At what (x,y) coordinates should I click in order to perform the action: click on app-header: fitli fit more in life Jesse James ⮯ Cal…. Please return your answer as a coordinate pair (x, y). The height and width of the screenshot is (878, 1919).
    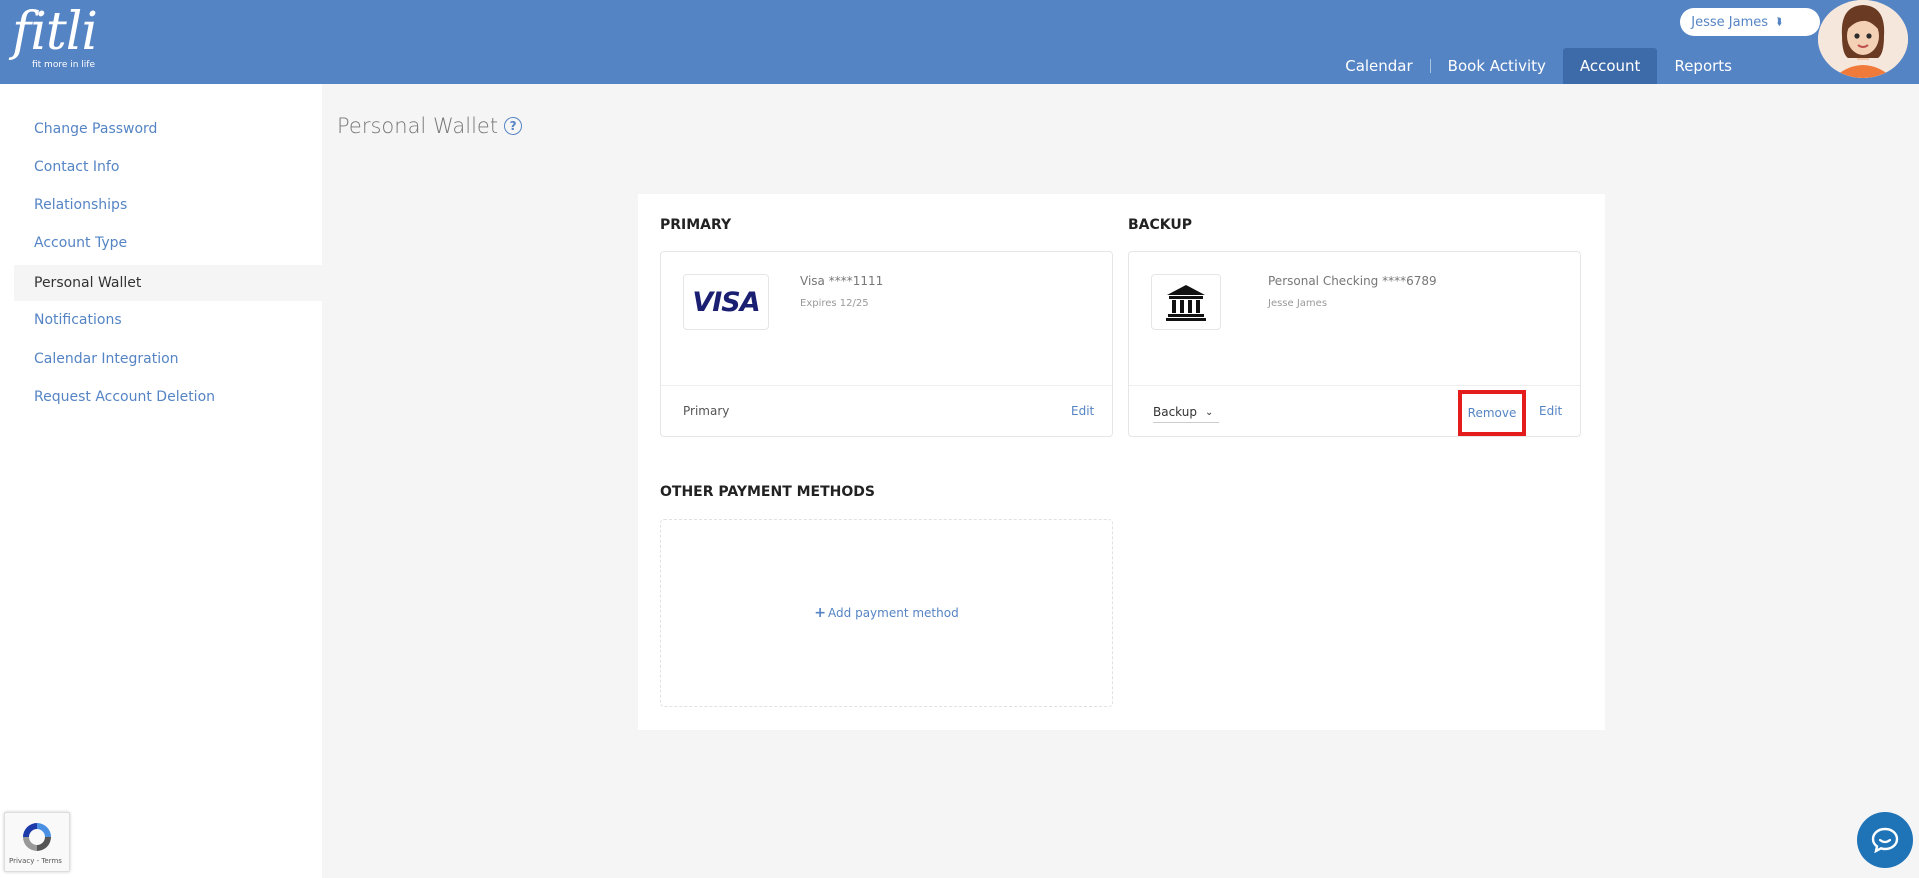
    Looking at the image, I should click on (959, 42).